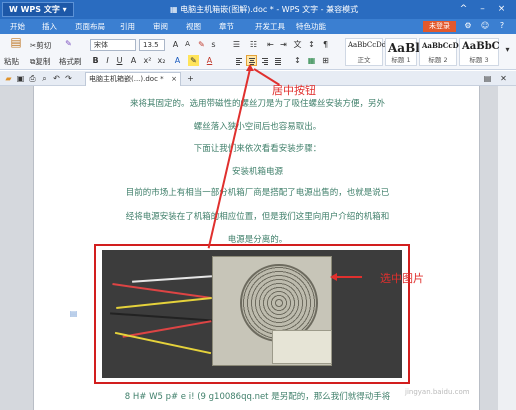 This screenshot has width=516, height=410. I want to click on numbering-icon: ☷, so click(253, 44).